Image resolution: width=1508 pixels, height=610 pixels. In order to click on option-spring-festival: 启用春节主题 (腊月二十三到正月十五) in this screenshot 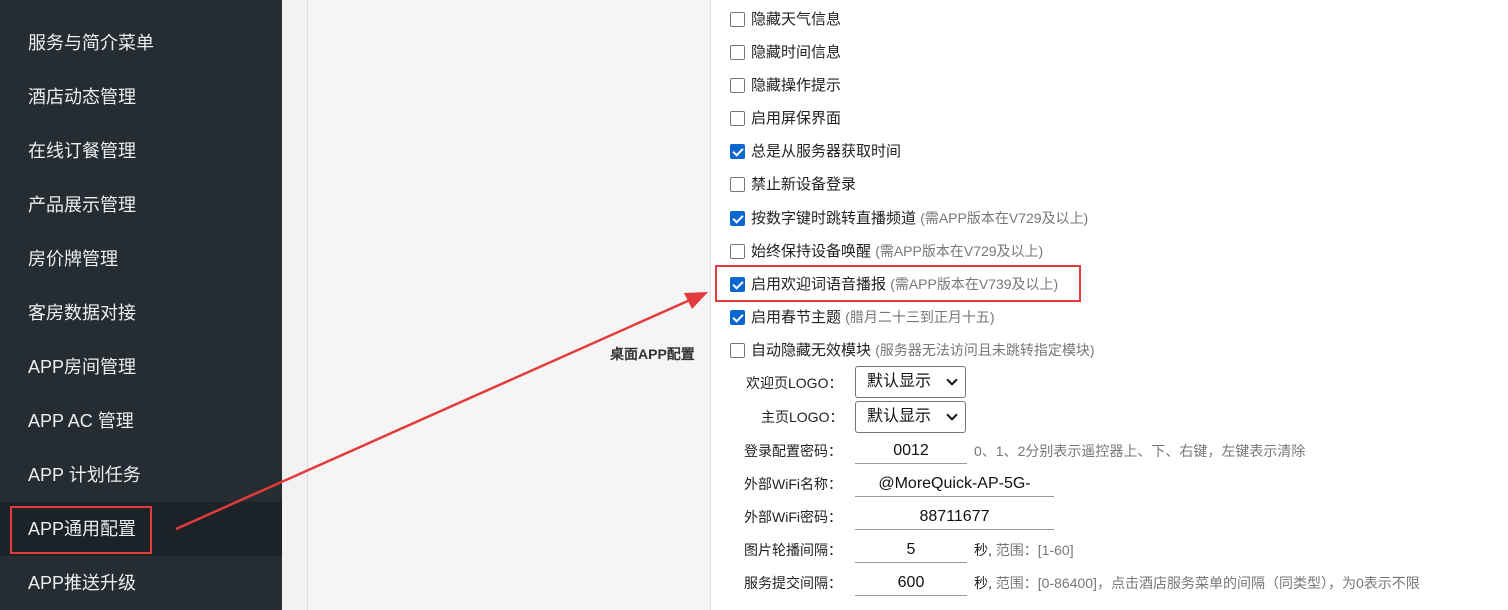, I will do `click(862, 317)`.